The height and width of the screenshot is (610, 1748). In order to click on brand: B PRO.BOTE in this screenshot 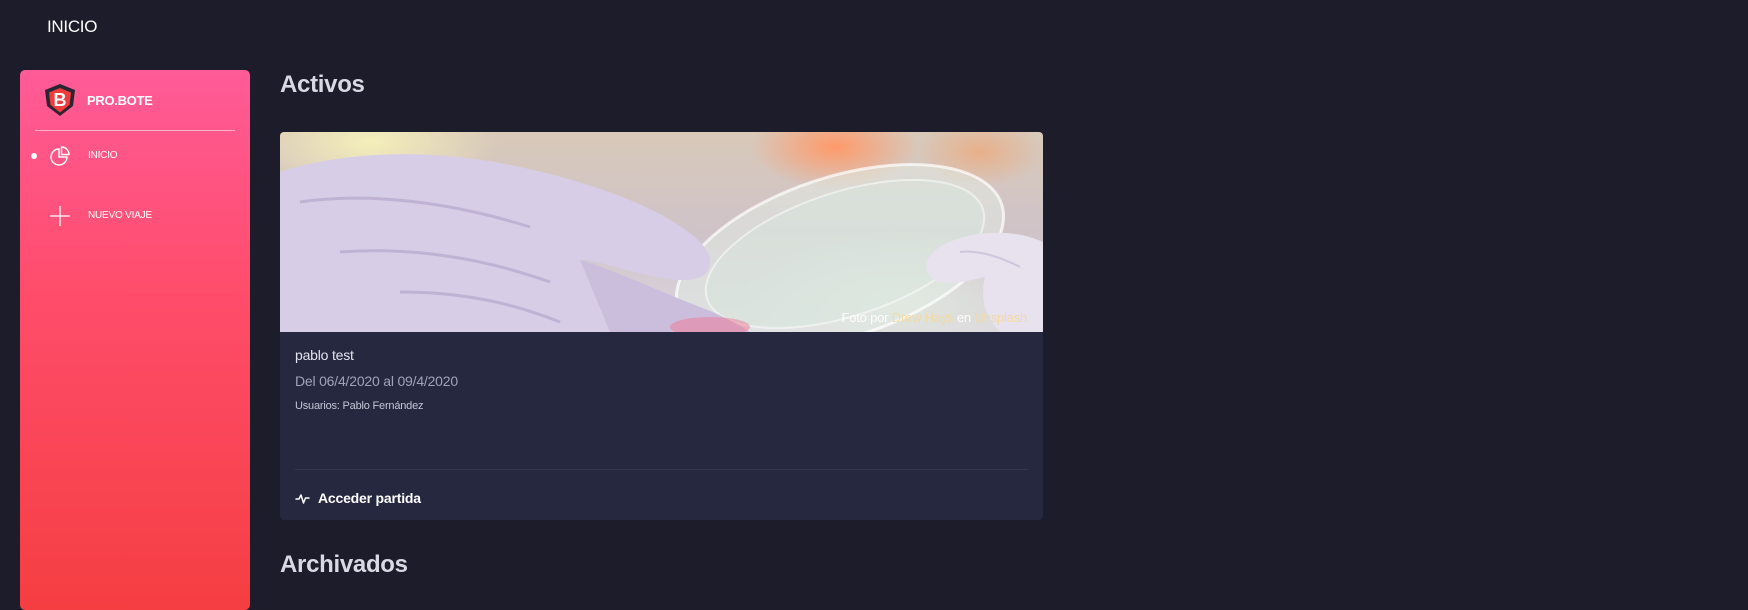, I will do `click(97, 100)`.